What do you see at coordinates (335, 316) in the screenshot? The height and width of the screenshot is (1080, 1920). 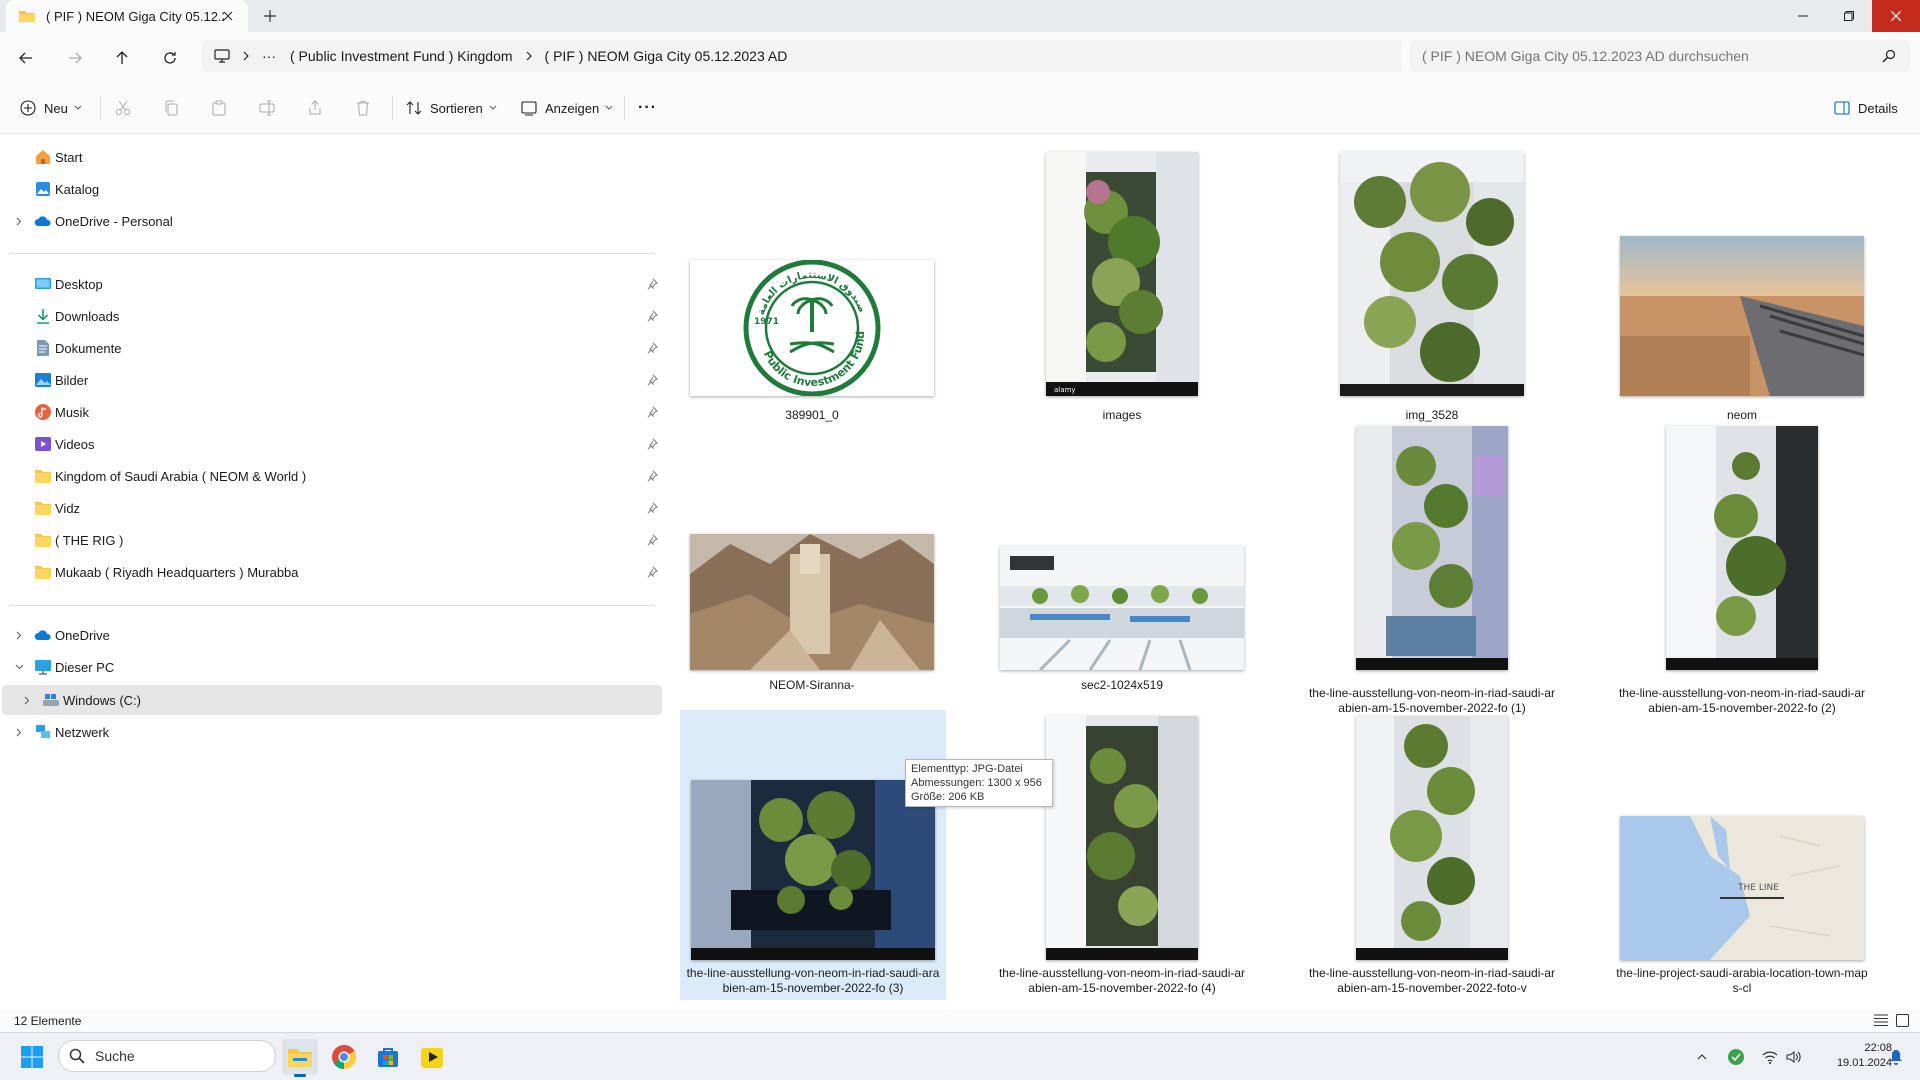 I see `sidebar-item-downloads: Downloads` at bounding box center [335, 316].